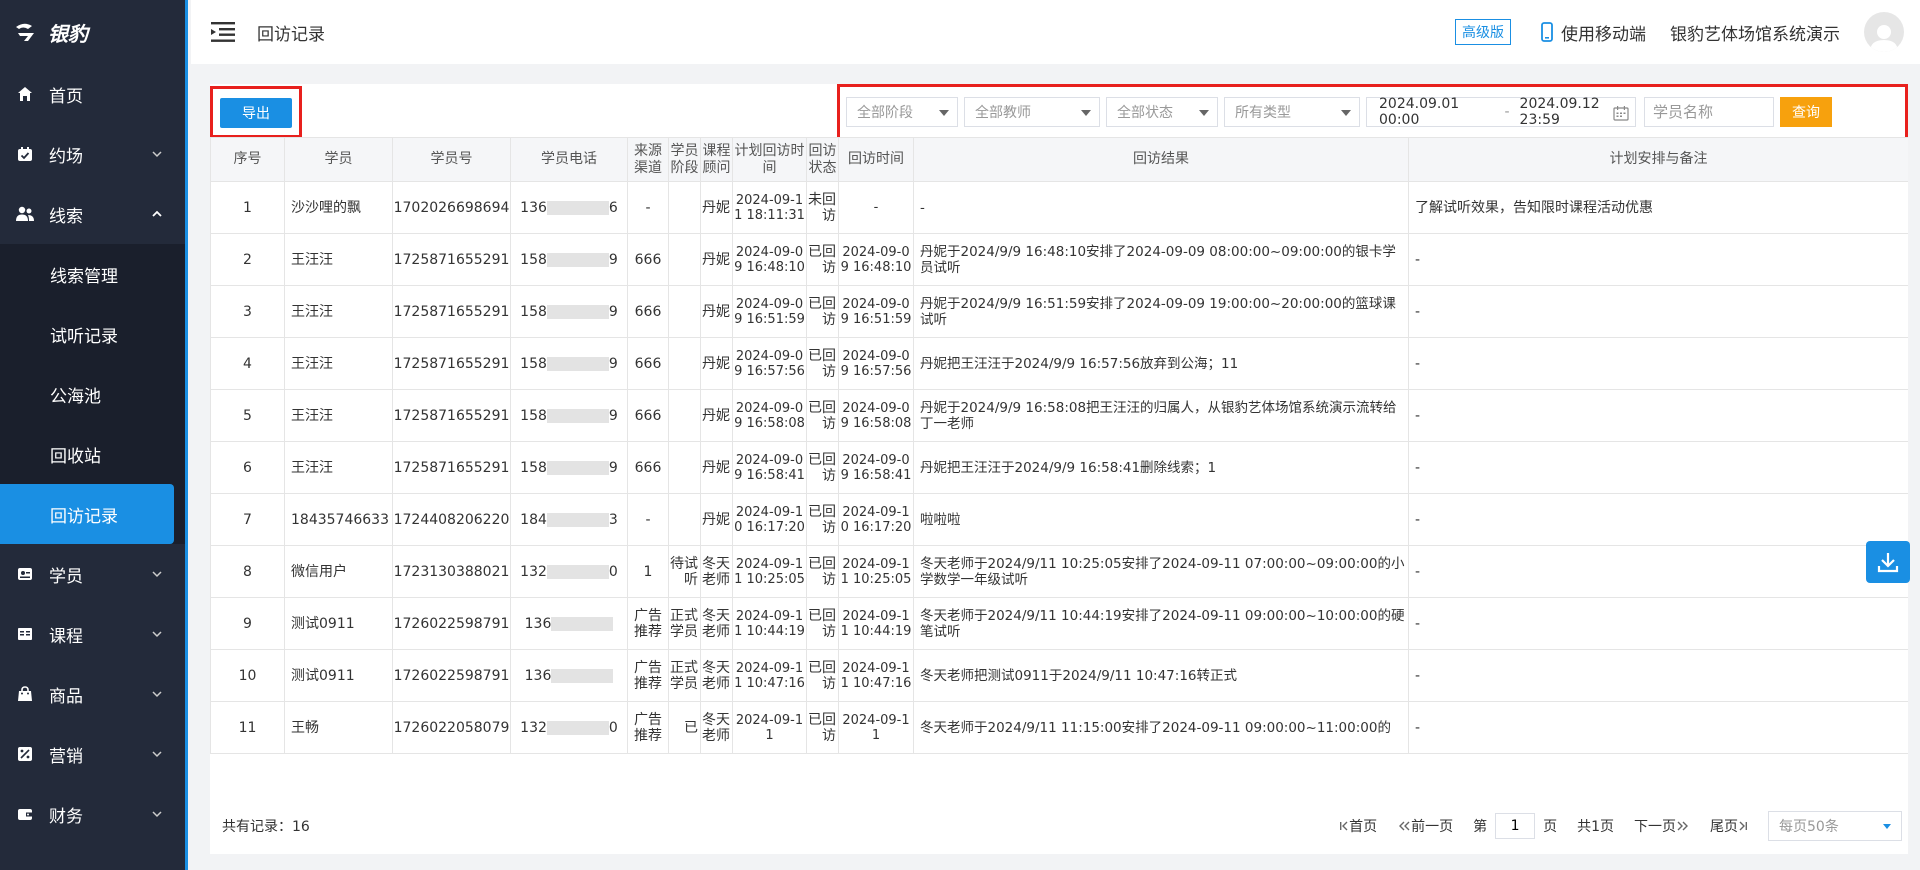 Image resolution: width=1920 pixels, height=870 pixels. What do you see at coordinates (1884, 32) in the screenshot?
I see `avatar` at bounding box center [1884, 32].